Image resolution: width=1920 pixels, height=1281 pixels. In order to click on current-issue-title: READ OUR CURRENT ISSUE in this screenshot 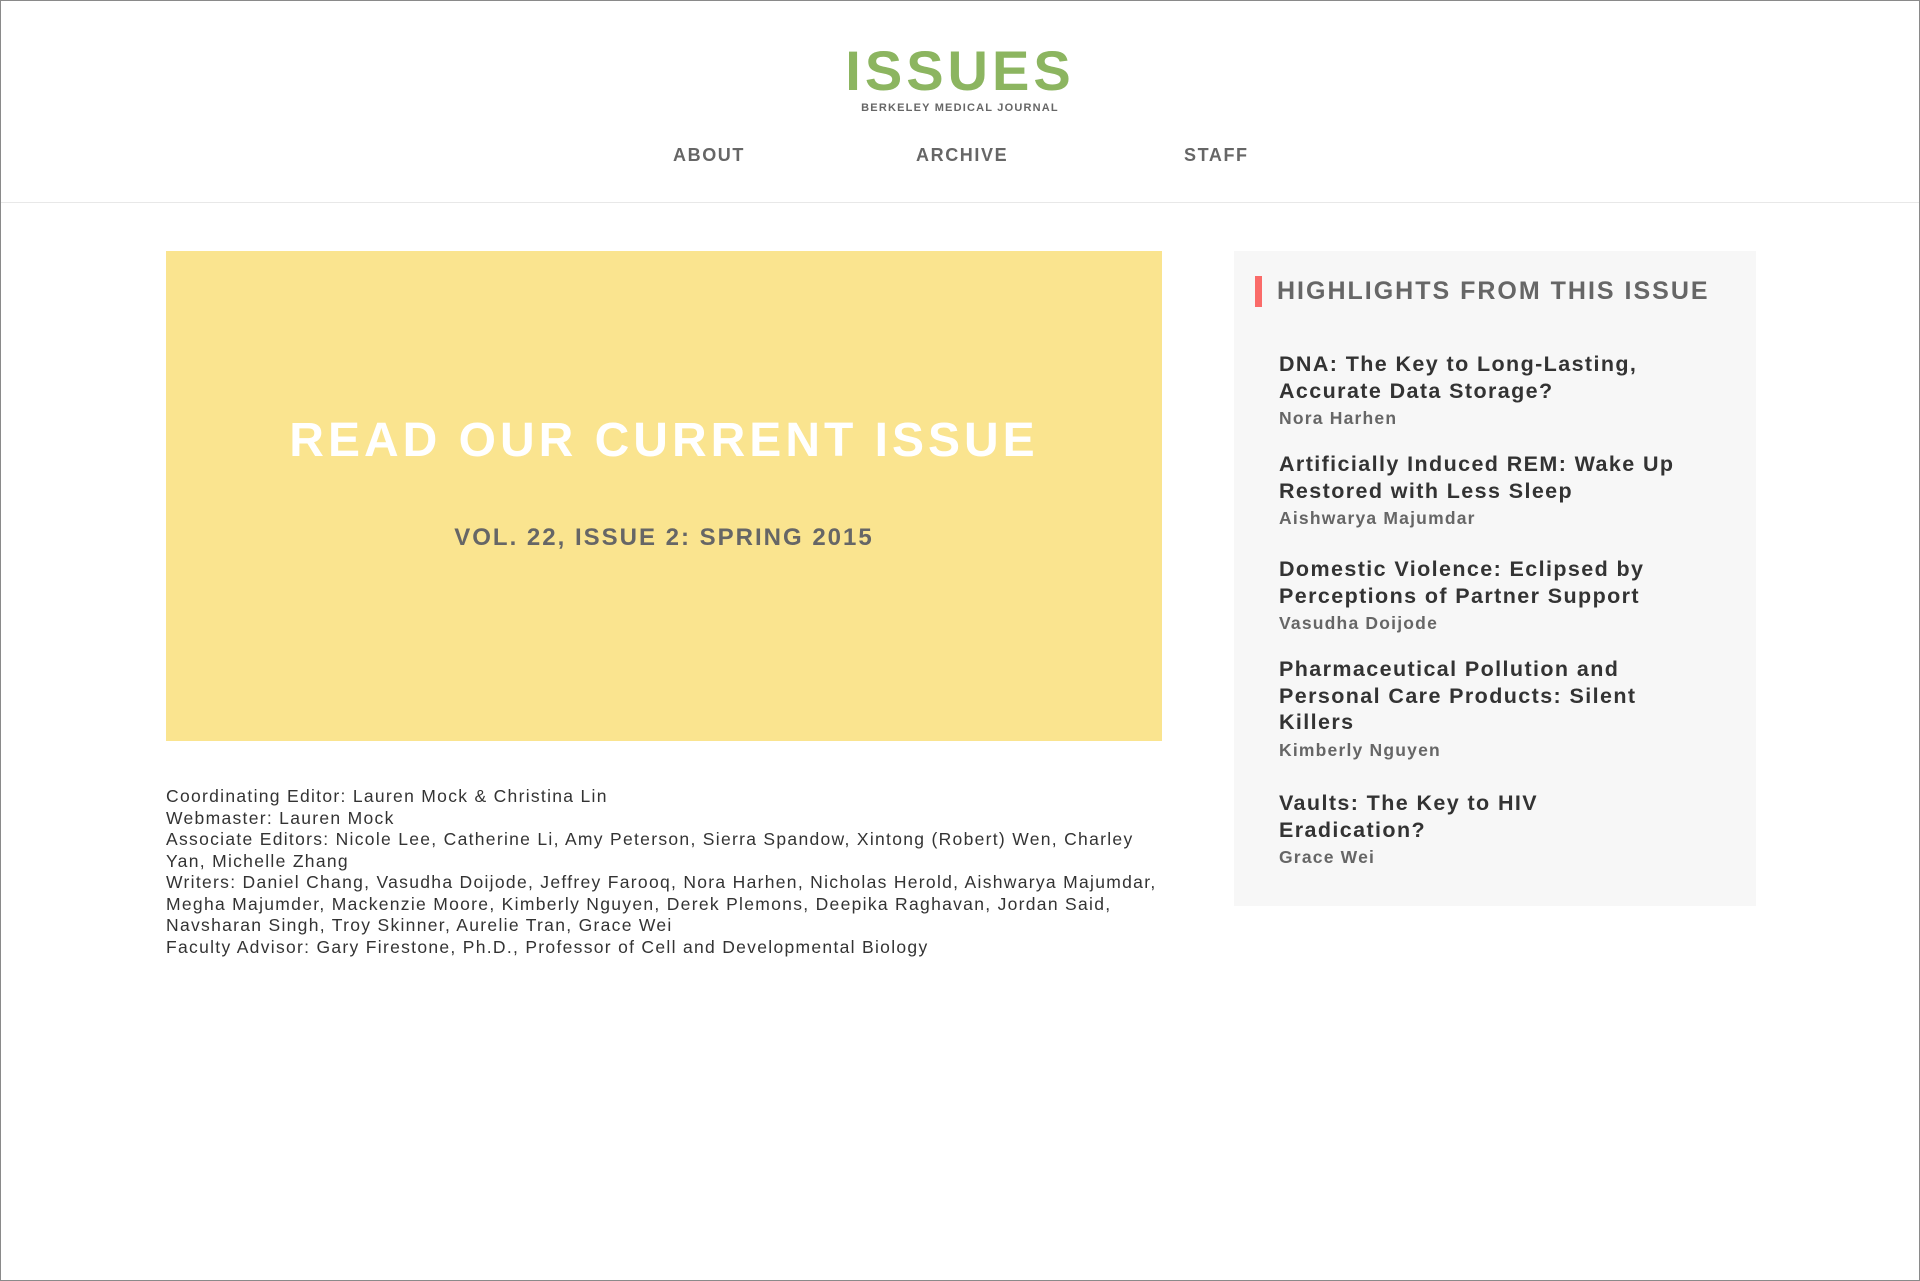, I will do `click(664, 440)`.